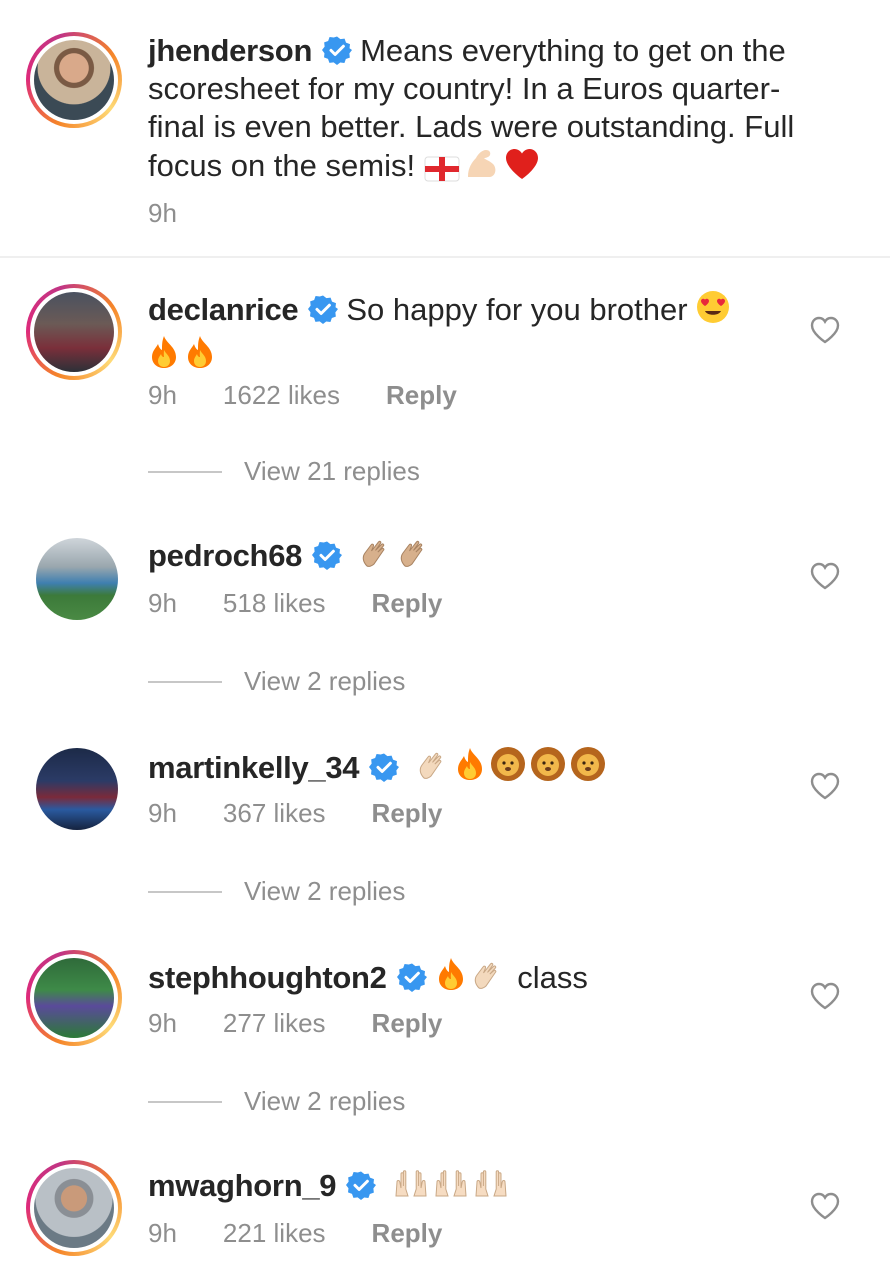 Image resolution: width=890 pixels, height=1280 pixels. I want to click on comment-text: declanrice So happy for you brother, so click(459, 335).